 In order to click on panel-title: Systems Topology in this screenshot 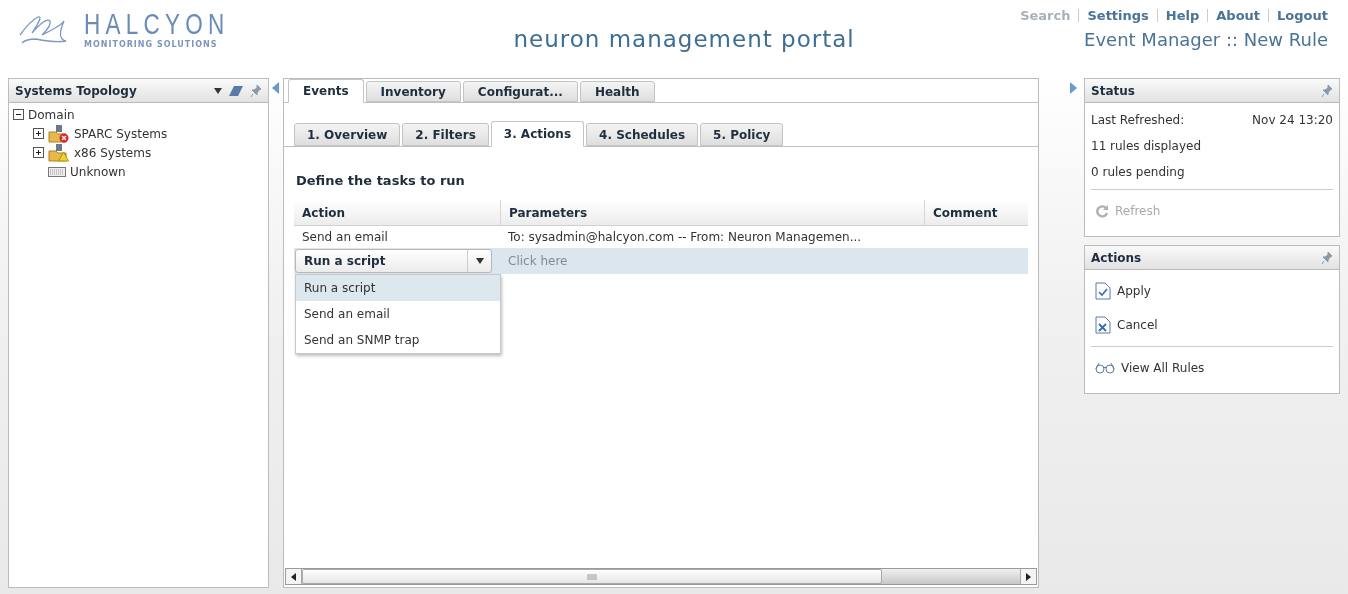, I will do `click(76, 90)`.